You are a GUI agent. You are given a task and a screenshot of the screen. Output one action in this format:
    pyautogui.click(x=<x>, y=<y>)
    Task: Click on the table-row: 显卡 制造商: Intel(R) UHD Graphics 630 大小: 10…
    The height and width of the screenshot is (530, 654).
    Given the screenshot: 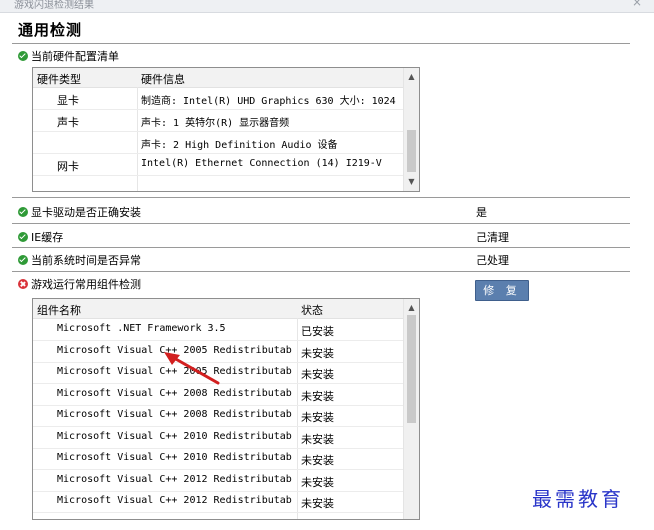 What is the action you would take?
    pyautogui.click(x=218, y=99)
    